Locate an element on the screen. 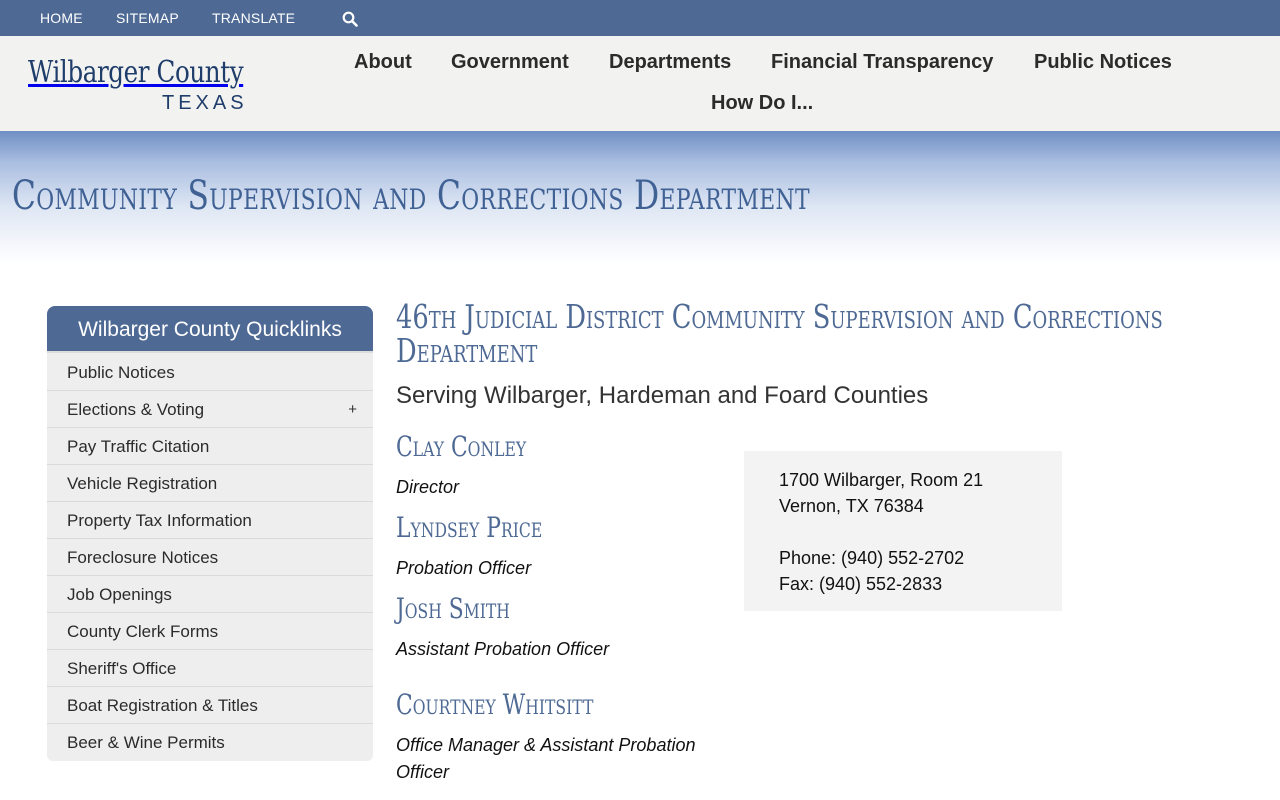  logo-title: Wilbarger County is located at coordinates (136, 72).